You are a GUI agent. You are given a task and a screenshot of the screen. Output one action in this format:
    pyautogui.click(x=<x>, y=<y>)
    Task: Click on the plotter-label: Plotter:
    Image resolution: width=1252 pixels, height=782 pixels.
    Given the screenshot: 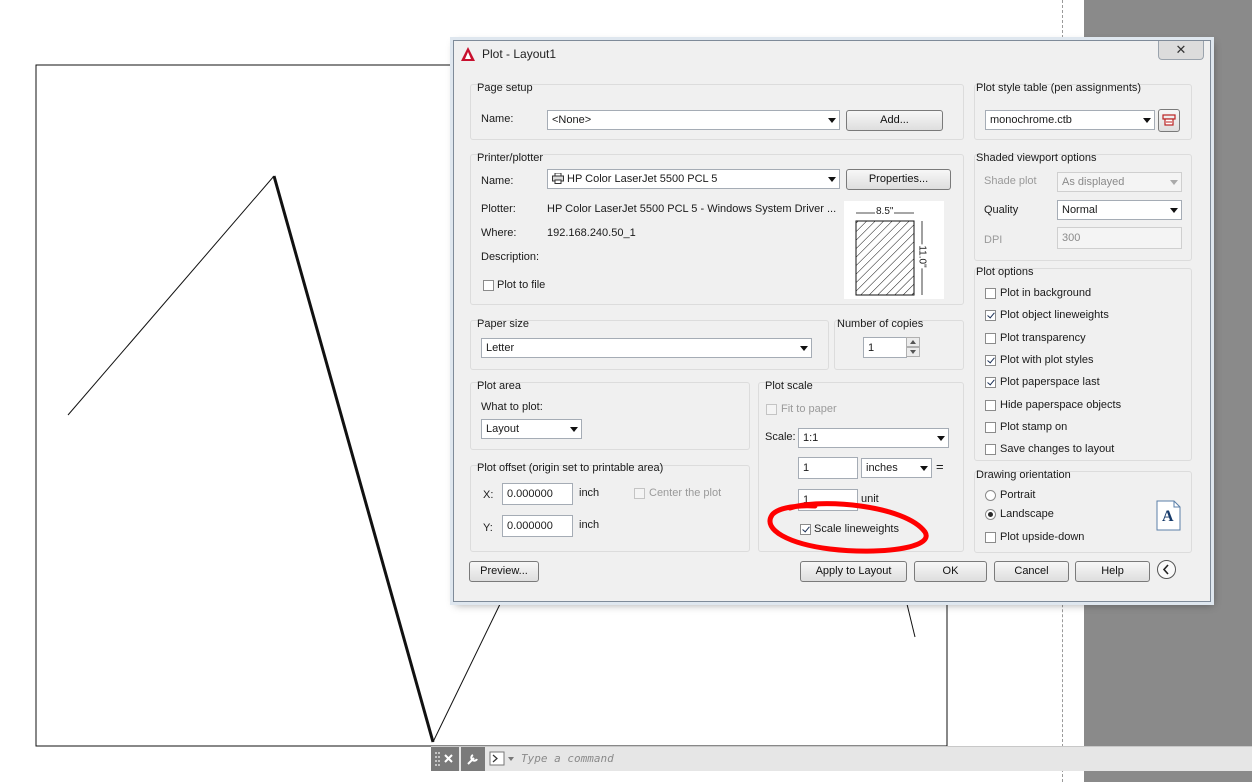 What is the action you would take?
    pyautogui.click(x=498, y=209)
    